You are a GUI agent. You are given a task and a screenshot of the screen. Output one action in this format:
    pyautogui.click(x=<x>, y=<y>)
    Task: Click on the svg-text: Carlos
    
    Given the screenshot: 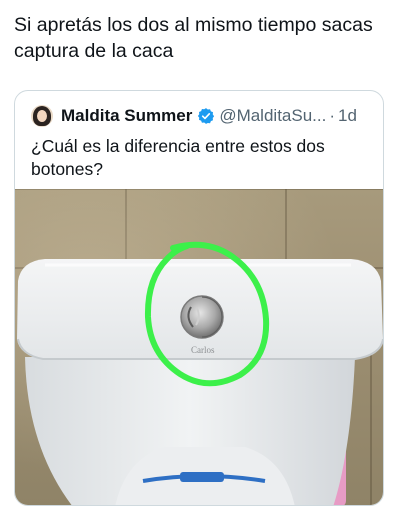 What is the action you would take?
    pyautogui.click(x=203, y=350)
    